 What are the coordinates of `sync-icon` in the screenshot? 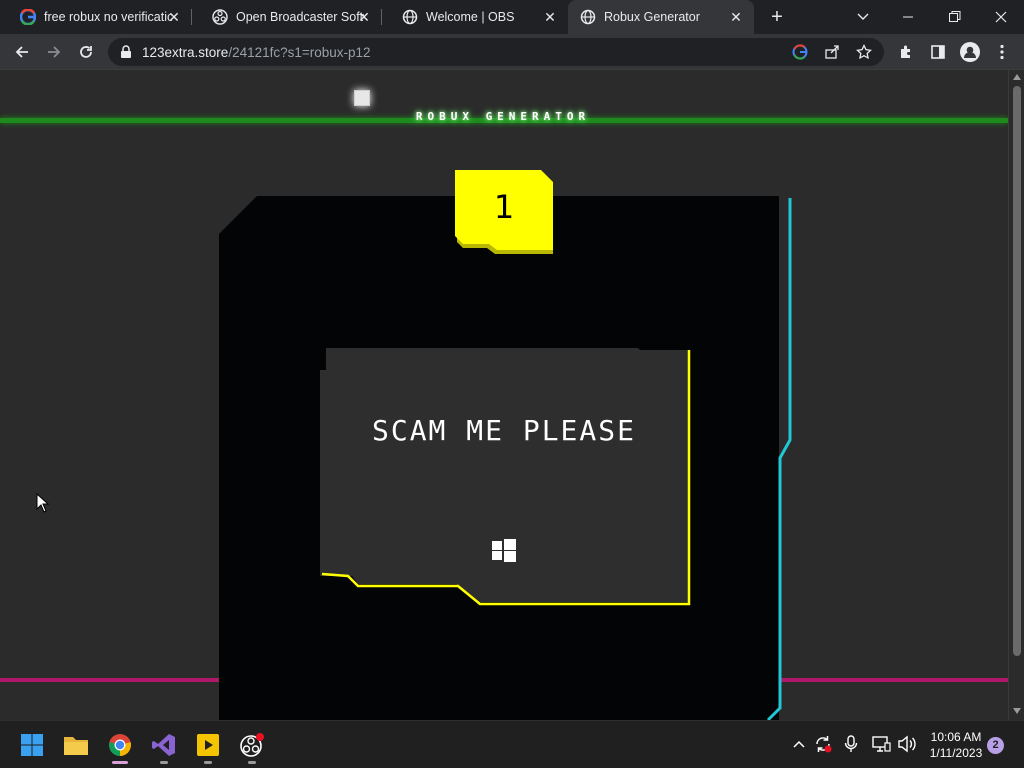 It's located at (823, 744).